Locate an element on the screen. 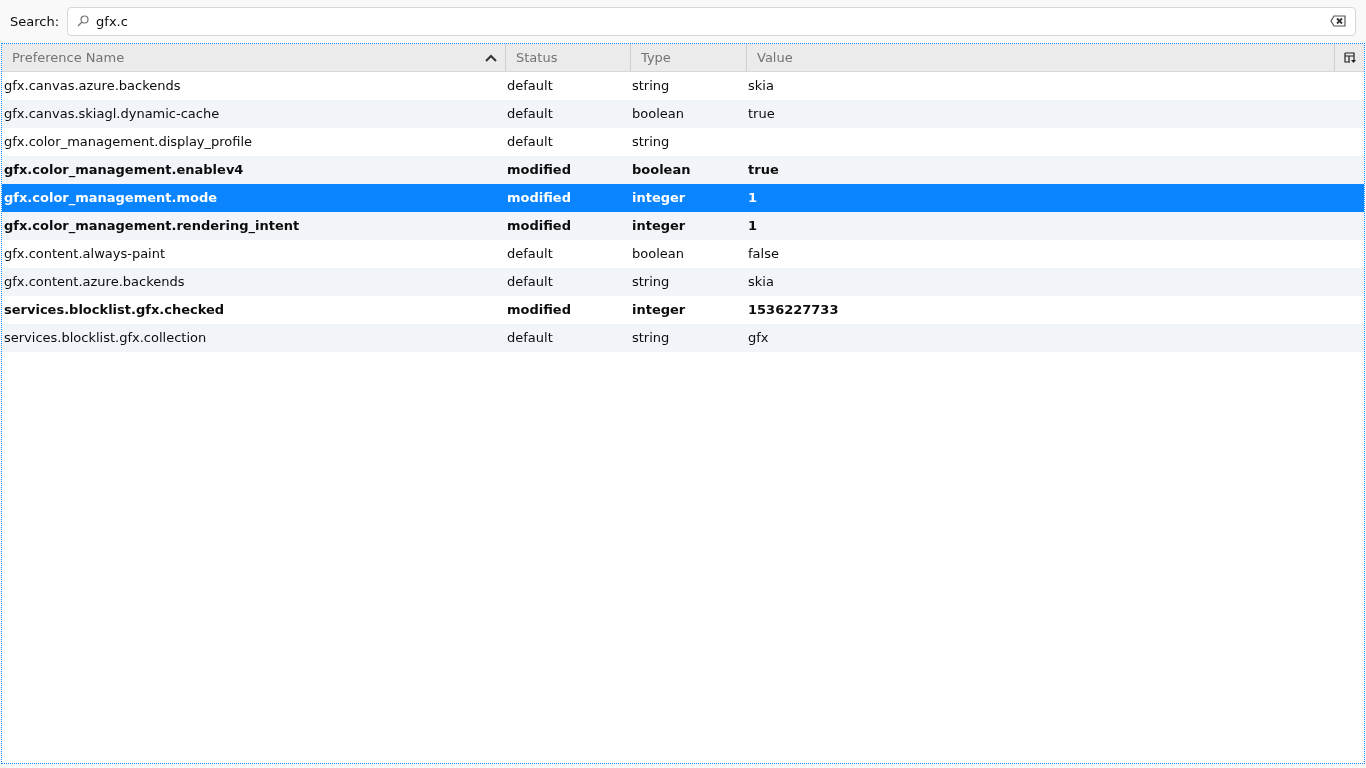 The width and height of the screenshot is (1366, 768). table-cell: gfx.color_management.rendering_intent is located at coordinates (152, 226).